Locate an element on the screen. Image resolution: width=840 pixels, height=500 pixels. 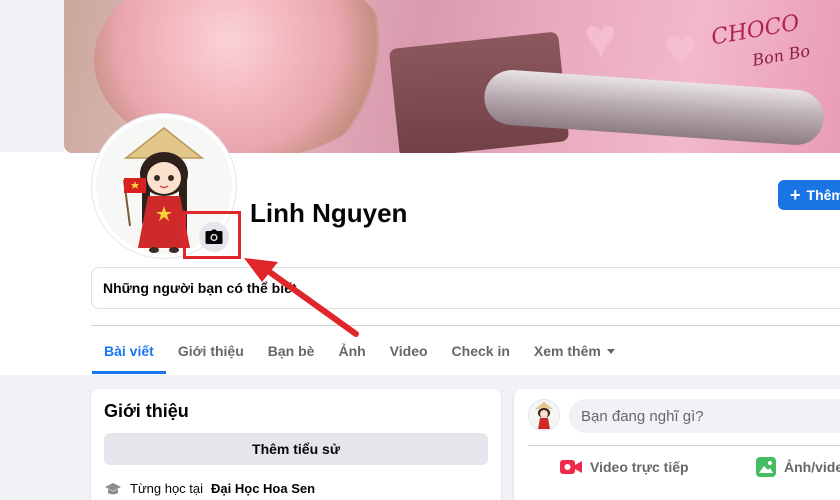
tab-more: Xem thêm is located at coordinates (574, 351).